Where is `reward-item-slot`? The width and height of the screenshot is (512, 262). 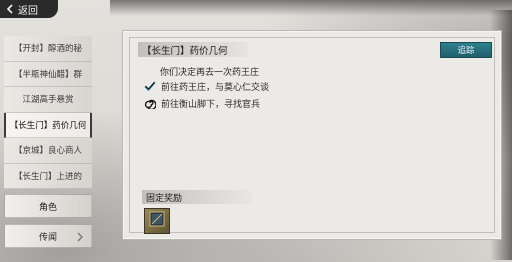
reward-item-slot is located at coordinates (157, 221).